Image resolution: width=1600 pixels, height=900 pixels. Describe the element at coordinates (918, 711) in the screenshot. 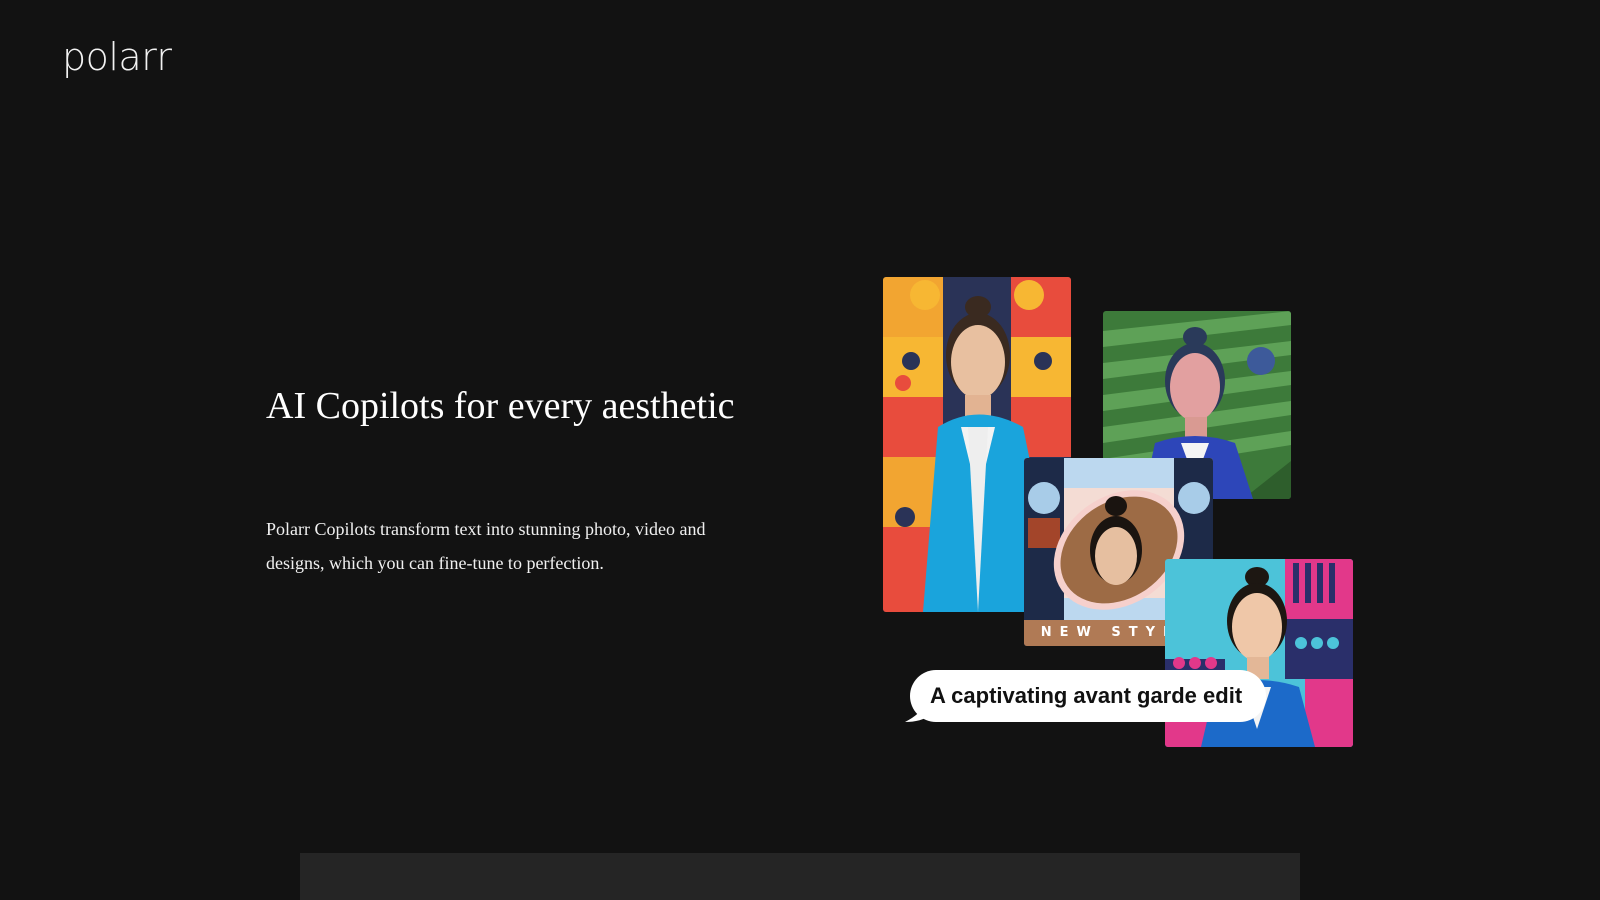

I see `speech-bubble-tail-icon` at that location.